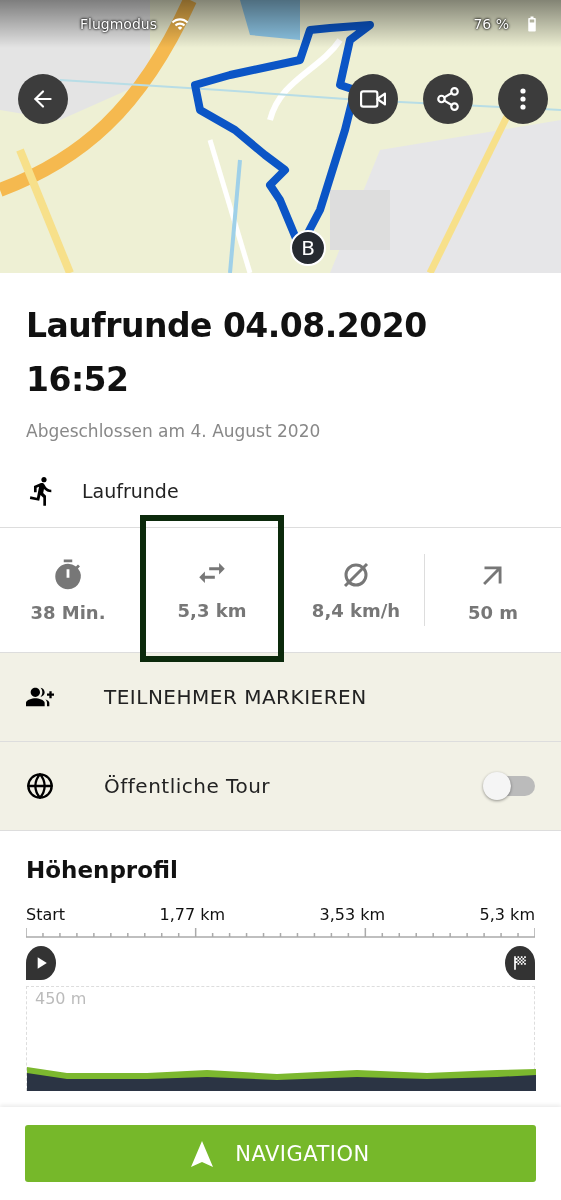 The height and width of the screenshot is (1200, 561). What do you see at coordinates (192, 914) in the screenshot?
I see `axis-label: 1,77 km` at bounding box center [192, 914].